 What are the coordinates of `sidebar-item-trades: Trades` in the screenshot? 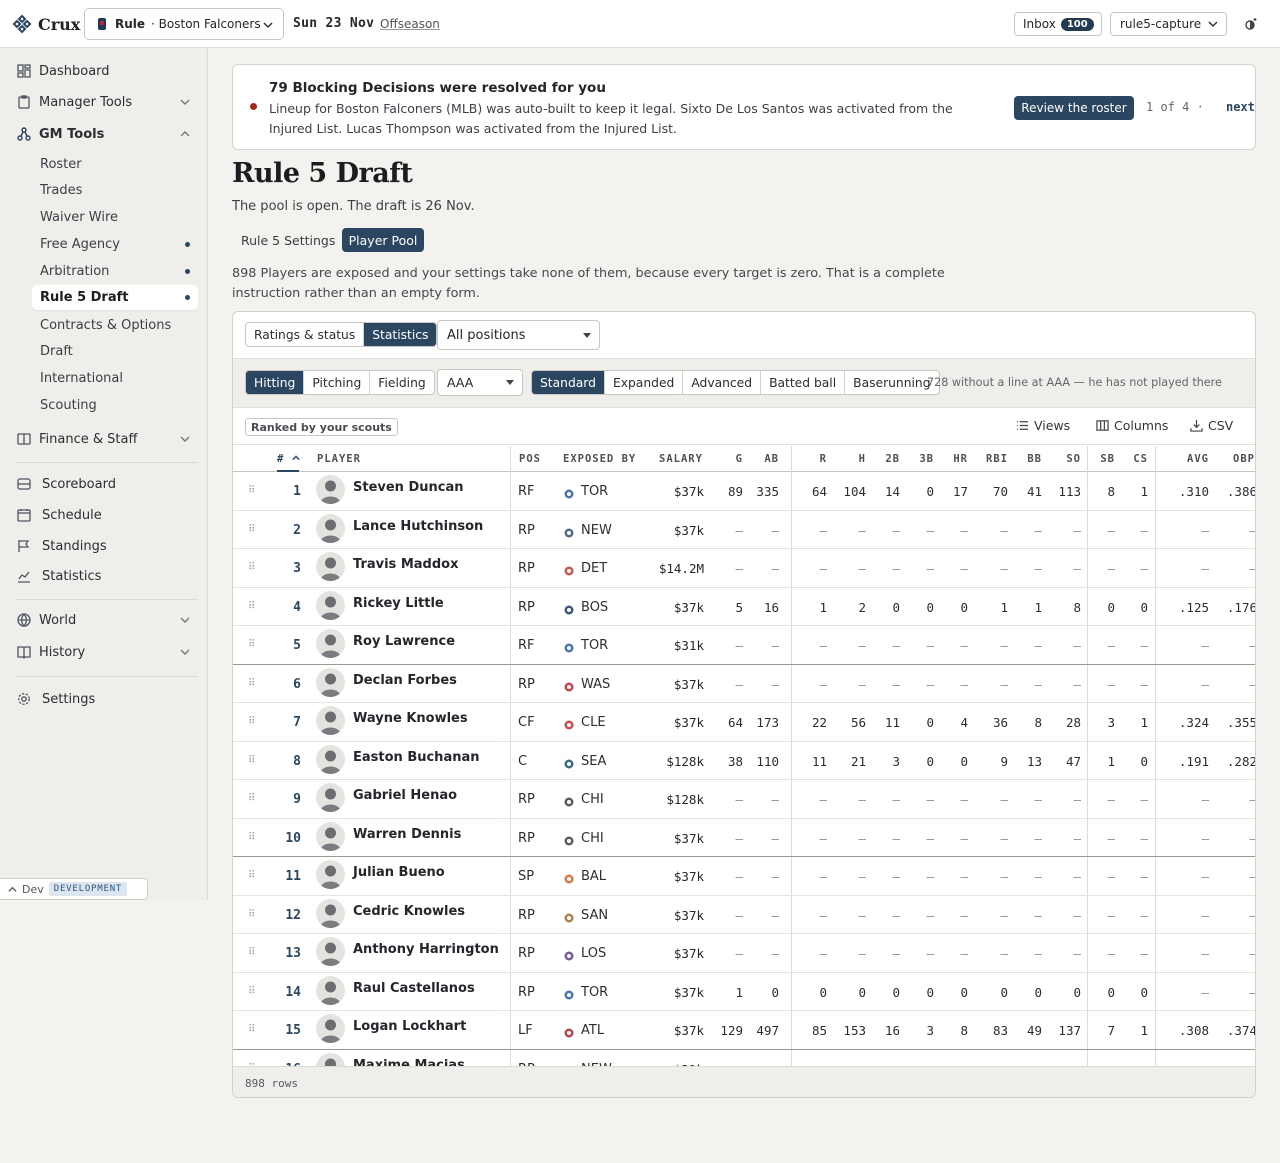 It's located at (115, 190).